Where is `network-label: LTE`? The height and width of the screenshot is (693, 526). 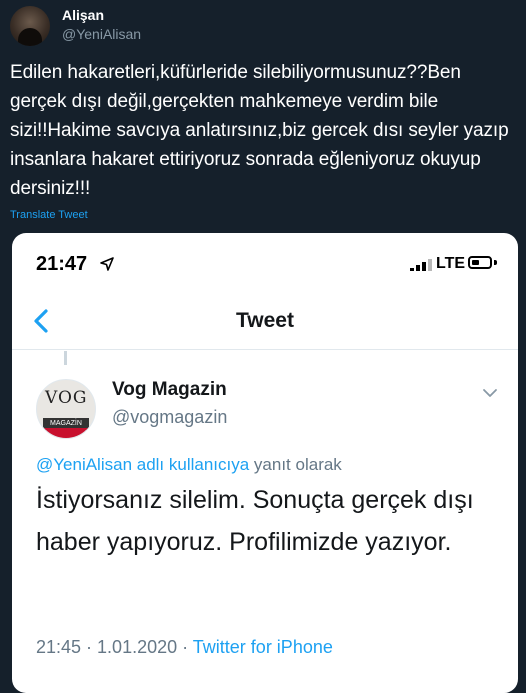 network-label: LTE is located at coordinates (451, 263).